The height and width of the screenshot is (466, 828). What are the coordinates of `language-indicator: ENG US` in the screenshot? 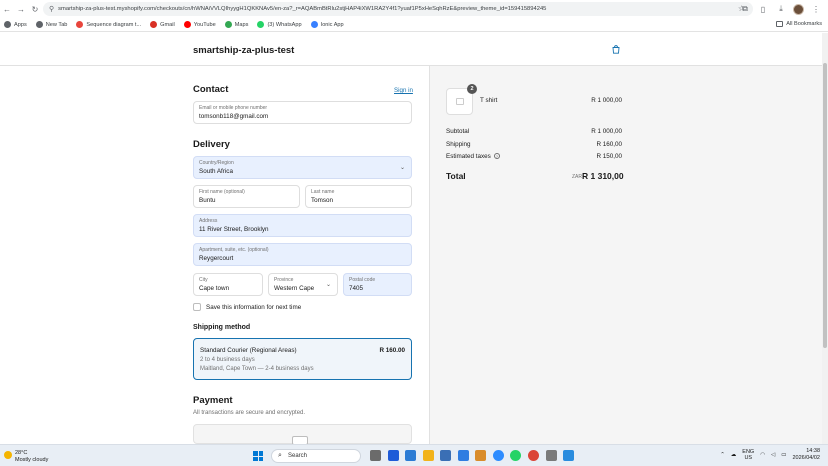 It's located at (748, 455).